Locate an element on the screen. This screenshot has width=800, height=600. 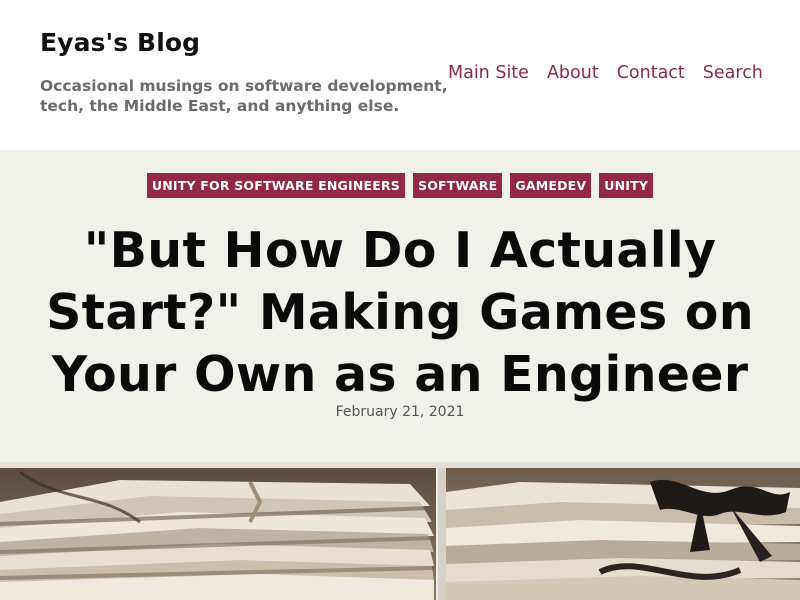
tag-software: SOFTWARE is located at coordinates (458, 185).